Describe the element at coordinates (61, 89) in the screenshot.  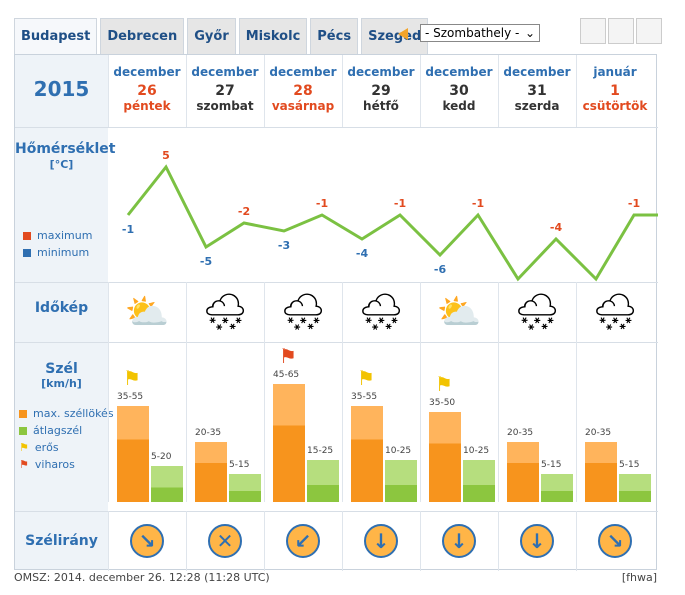
I see `year-label: 2015` at that location.